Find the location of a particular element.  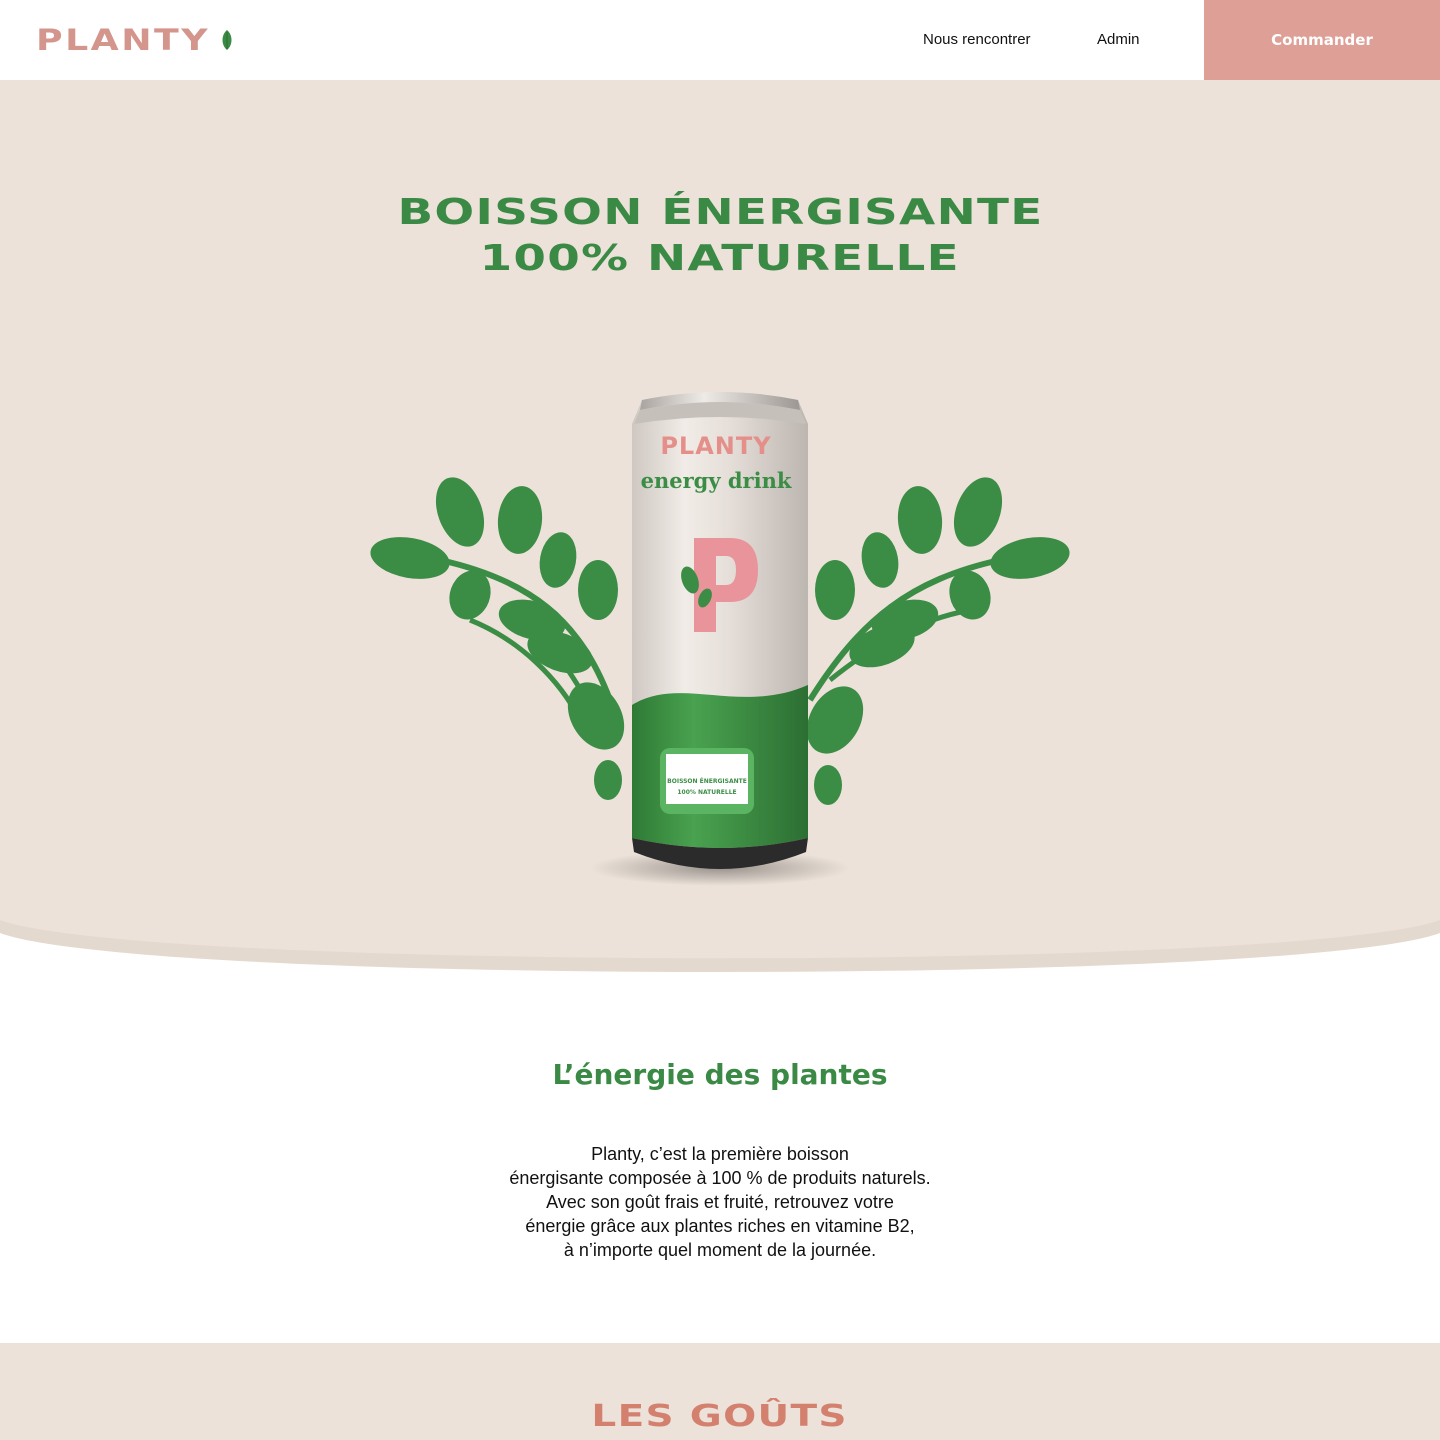

flavors-title-text: LES GOÛTS is located at coordinates (720, 1416).